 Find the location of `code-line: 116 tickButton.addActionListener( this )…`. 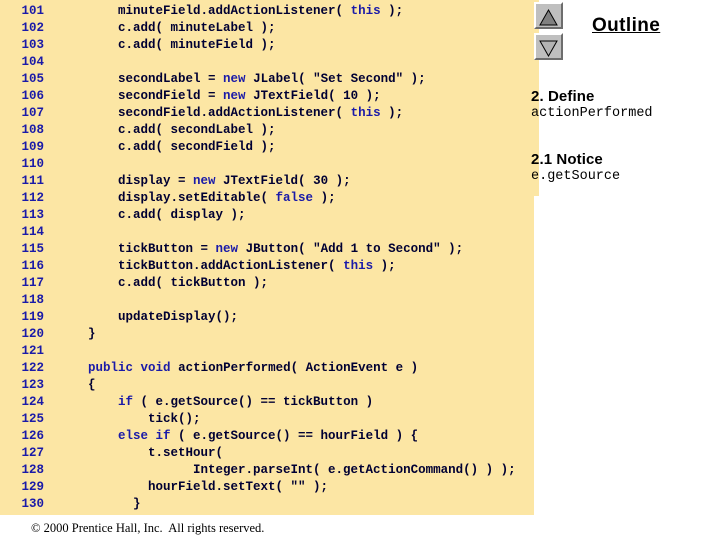

code-line: 116 tickButton.addActionListener( this )… is located at coordinates (267, 266).